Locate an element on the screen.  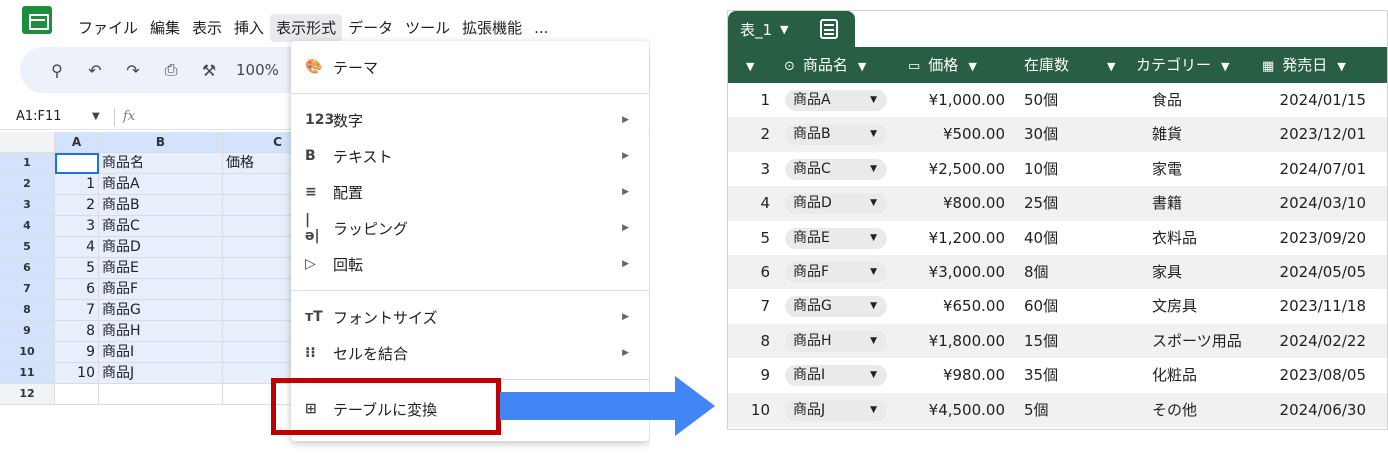
category-cell: 雑貨 is located at coordinates (1167, 134).